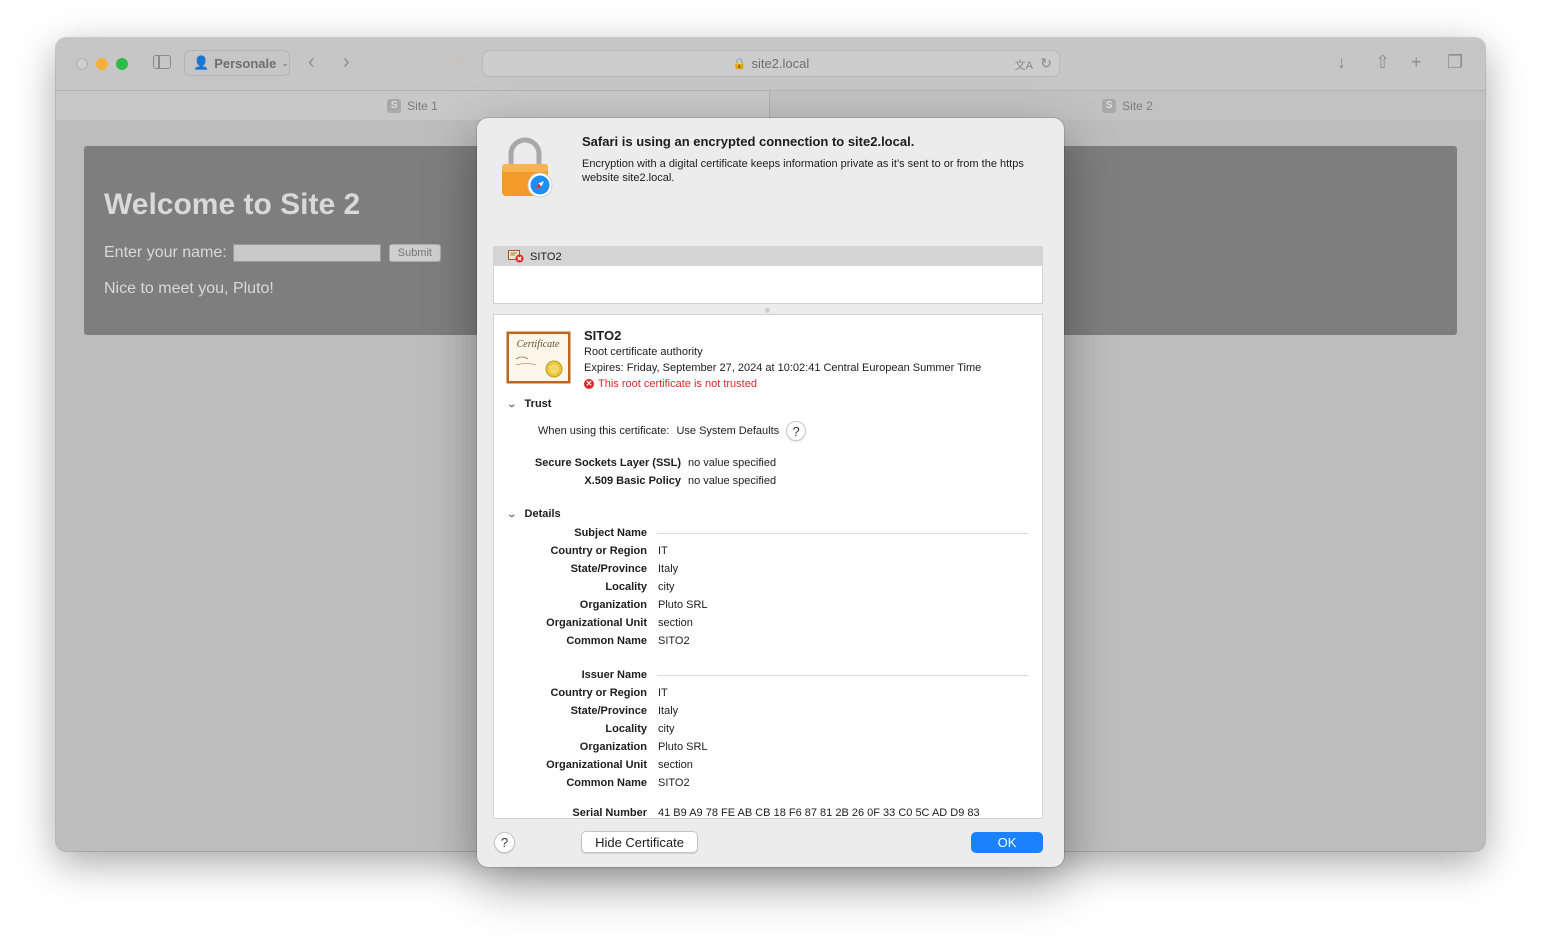 Image resolution: width=1541 pixels, height=941 pixels. Describe the element at coordinates (1416, 62) in the screenshot. I see `new-tab-icon: +` at that location.